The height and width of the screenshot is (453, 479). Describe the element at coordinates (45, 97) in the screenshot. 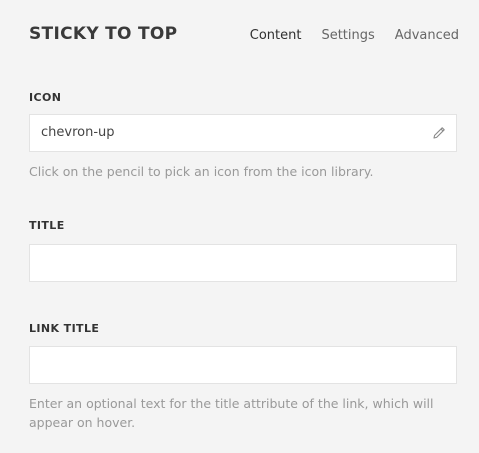

I see `icon-label: ICON` at that location.